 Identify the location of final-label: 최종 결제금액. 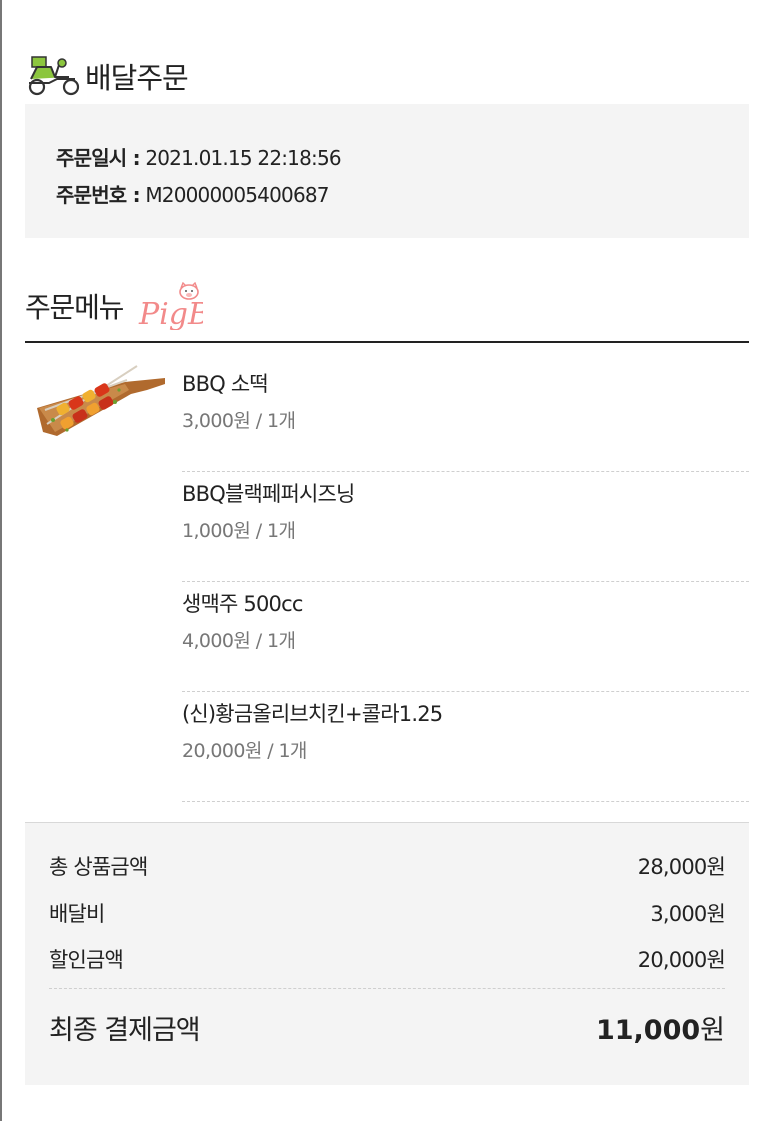
(125, 1030).